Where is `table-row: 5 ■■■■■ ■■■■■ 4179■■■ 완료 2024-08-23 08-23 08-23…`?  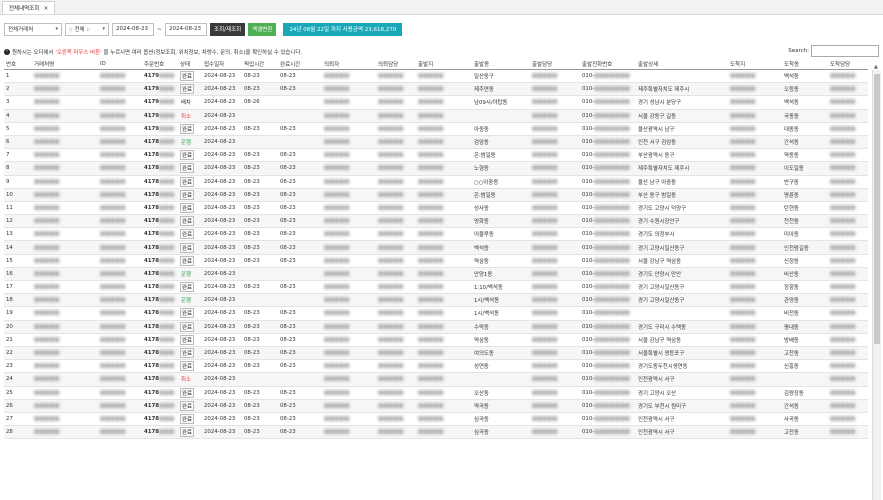 table-row: 5 ■■■■■ ■■■■■ 4179■■■ 완료 2024-08-23 08-23 08-23… is located at coordinates (436, 129).